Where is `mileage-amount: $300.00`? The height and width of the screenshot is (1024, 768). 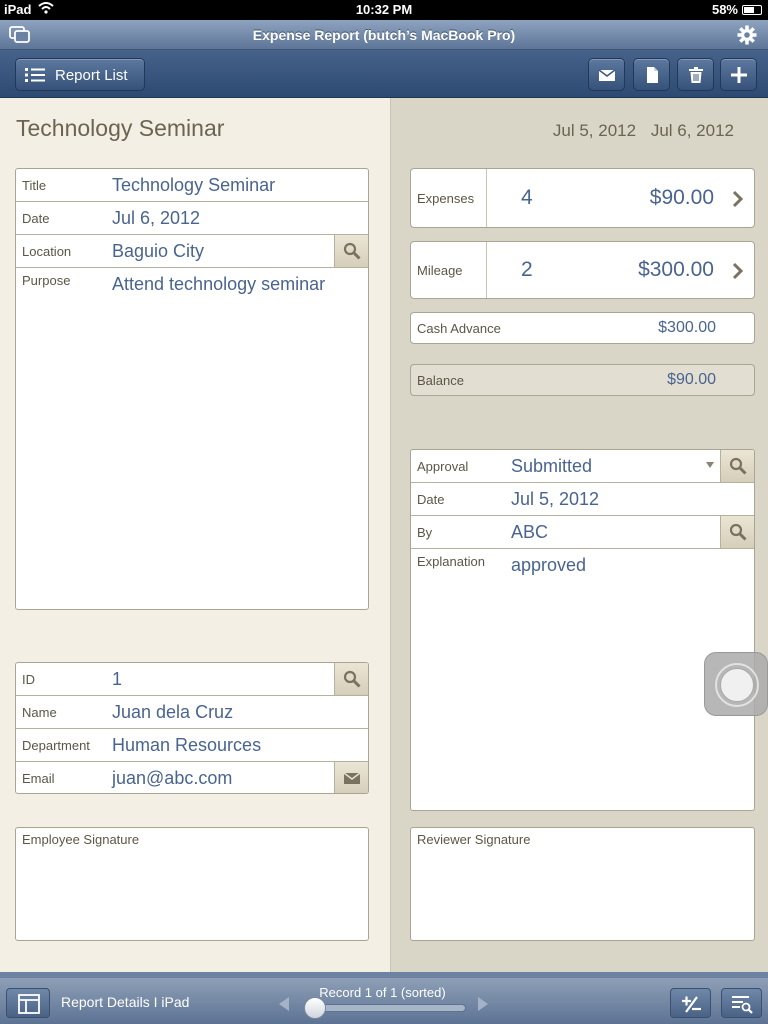
mileage-amount: $300.00 is located at coordinates (676, 269).